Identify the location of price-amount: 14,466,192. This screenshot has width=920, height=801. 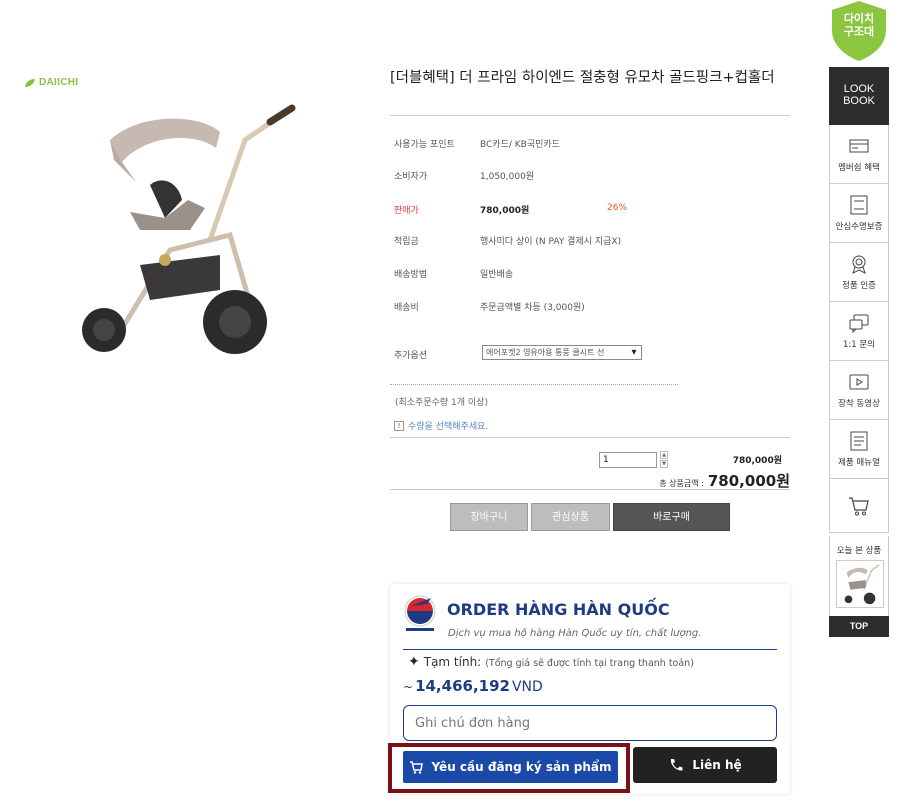
(462, 686).